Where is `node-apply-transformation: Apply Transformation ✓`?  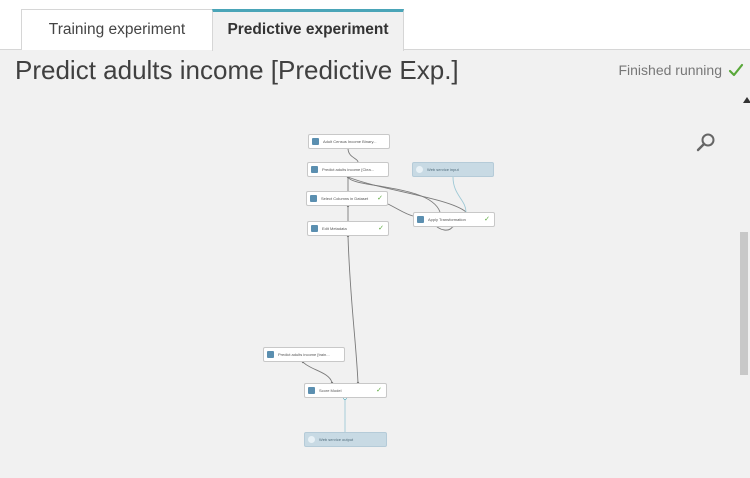
node-apply-transformation: Apply Transformation ✓ is located at coordinates (454, 219).